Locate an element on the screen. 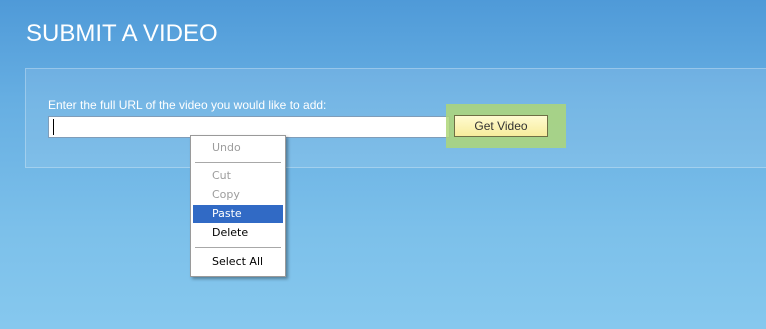  menu-item-select-all: Select All is located at coordinates (238, 262).